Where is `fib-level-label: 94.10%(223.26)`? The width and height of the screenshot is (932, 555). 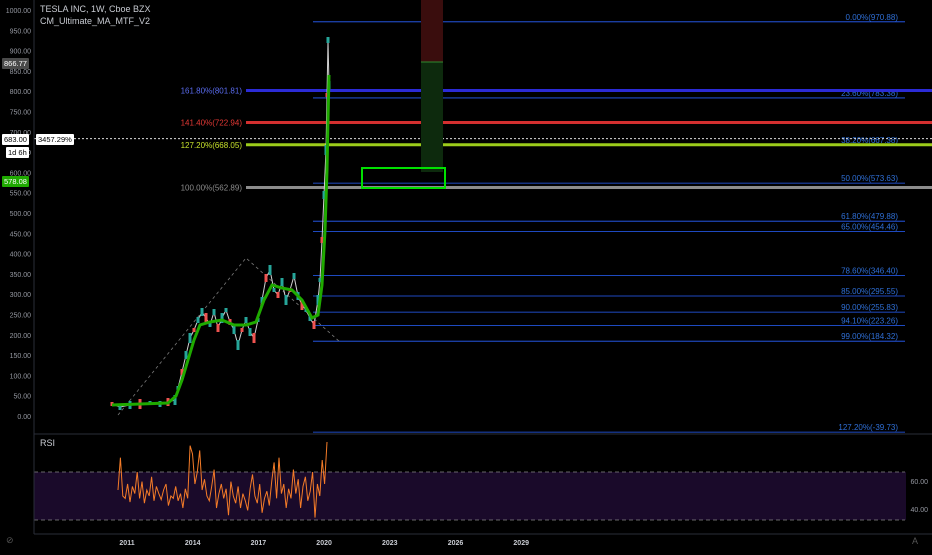
fib-level-label: 94.10%(223.26) is located at coordinates (869, 320).